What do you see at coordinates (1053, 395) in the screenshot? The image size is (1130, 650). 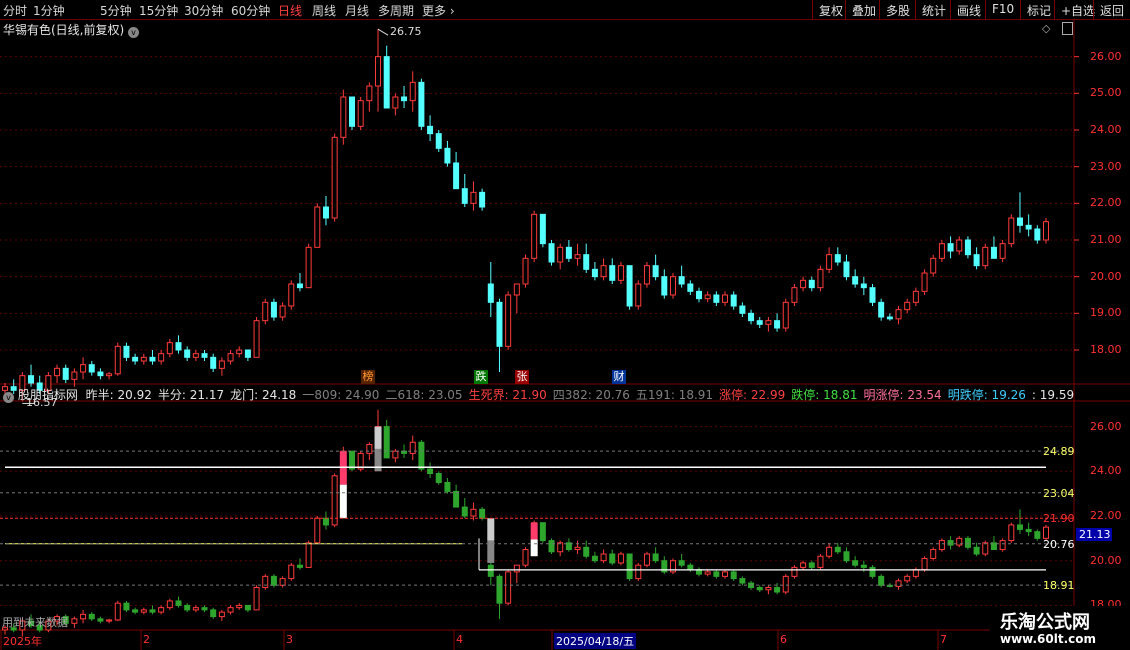 I see `indicator-value-12: : 19.59` at bounding box center [1053, 395].